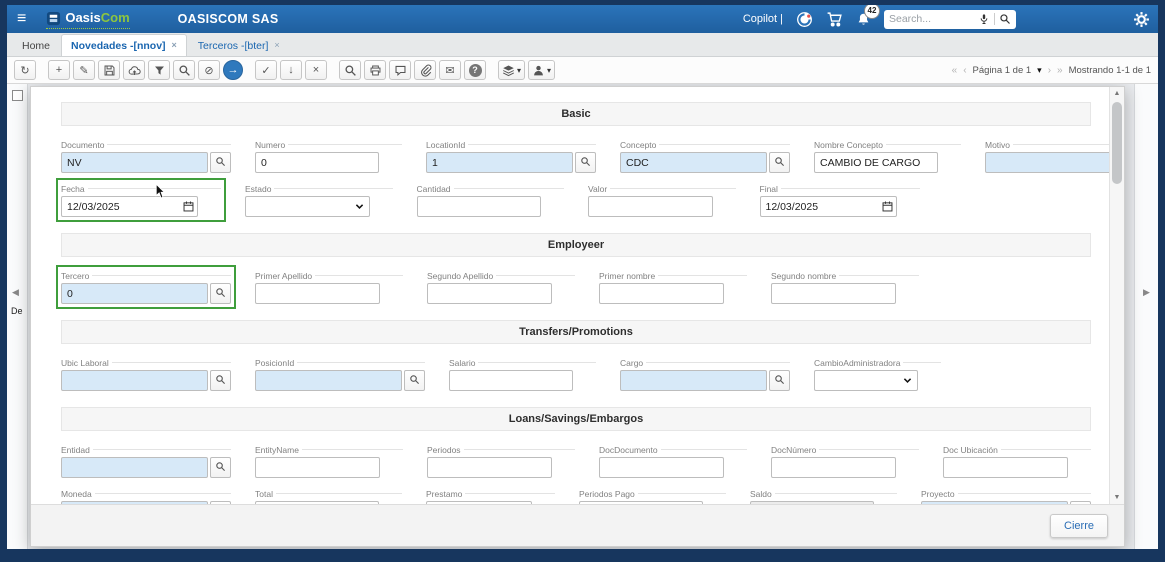  I want to click on scroll-up-icon: ▲, so click(1117, 93).